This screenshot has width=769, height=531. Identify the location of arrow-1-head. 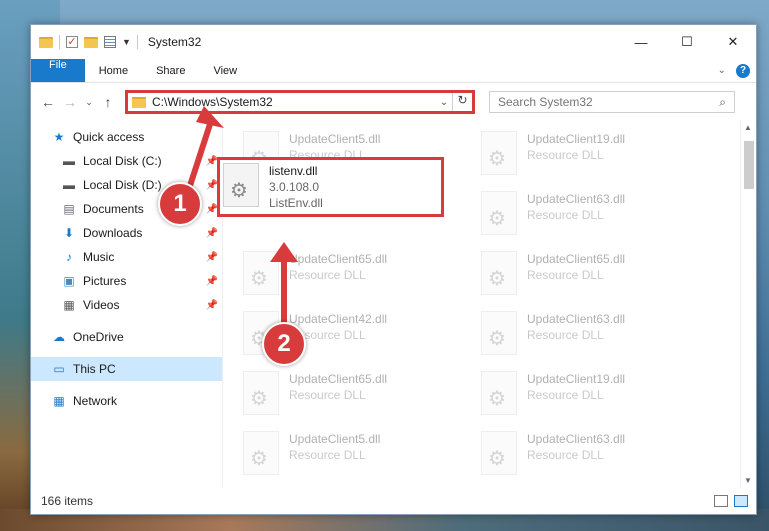
(210, 117).